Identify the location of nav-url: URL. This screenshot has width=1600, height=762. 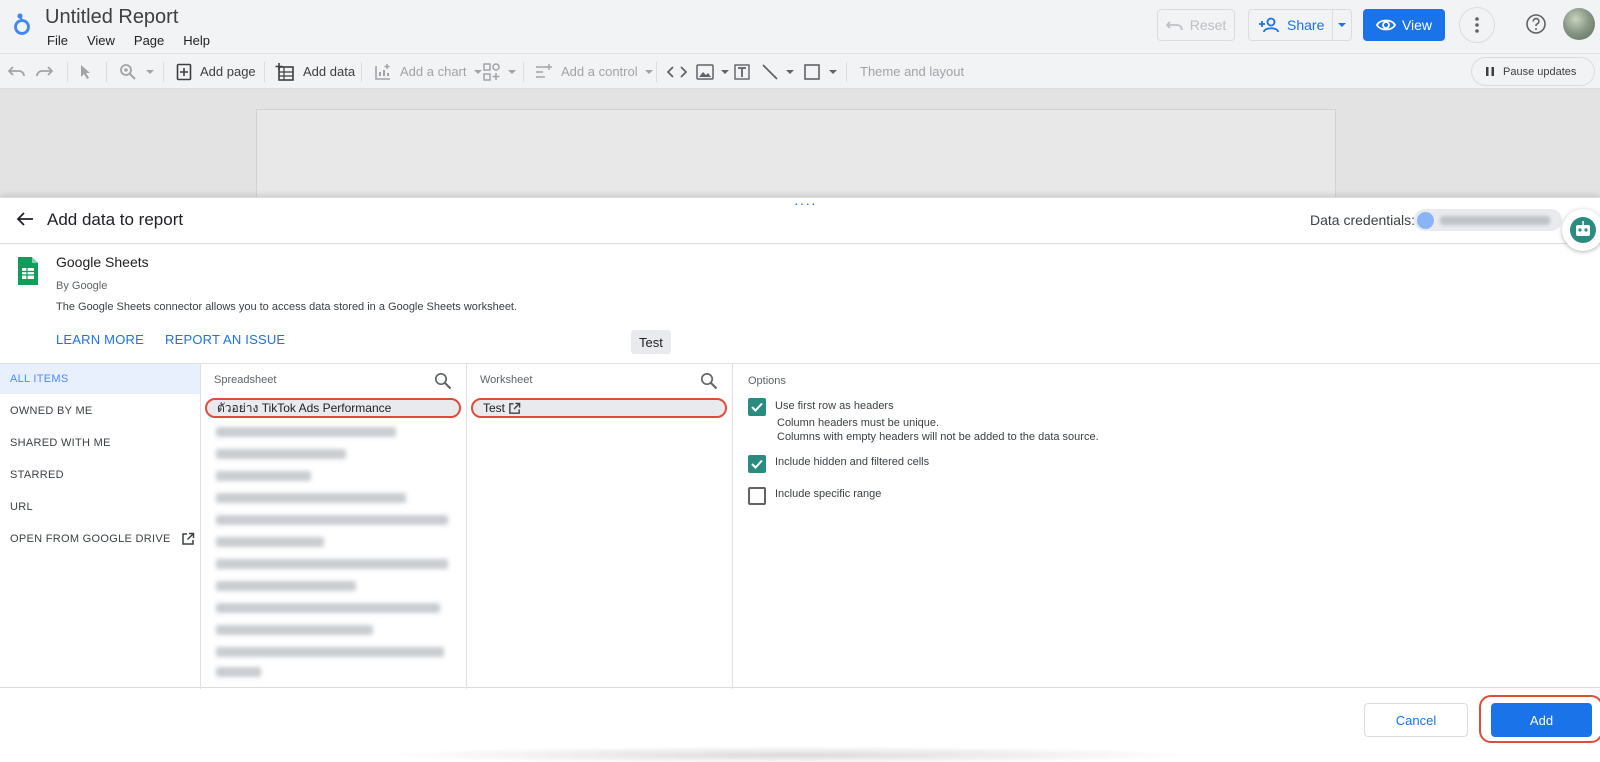
(100, 507).